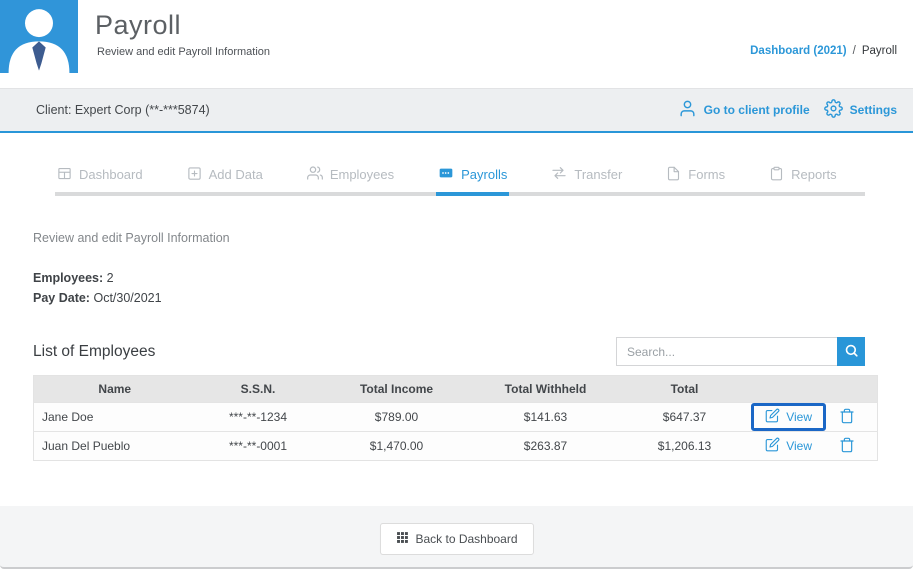  Describe the element at coordinates (744, 110) in the screenshot. I see `go-to-client-profile-link: Go to client profile` at that location.